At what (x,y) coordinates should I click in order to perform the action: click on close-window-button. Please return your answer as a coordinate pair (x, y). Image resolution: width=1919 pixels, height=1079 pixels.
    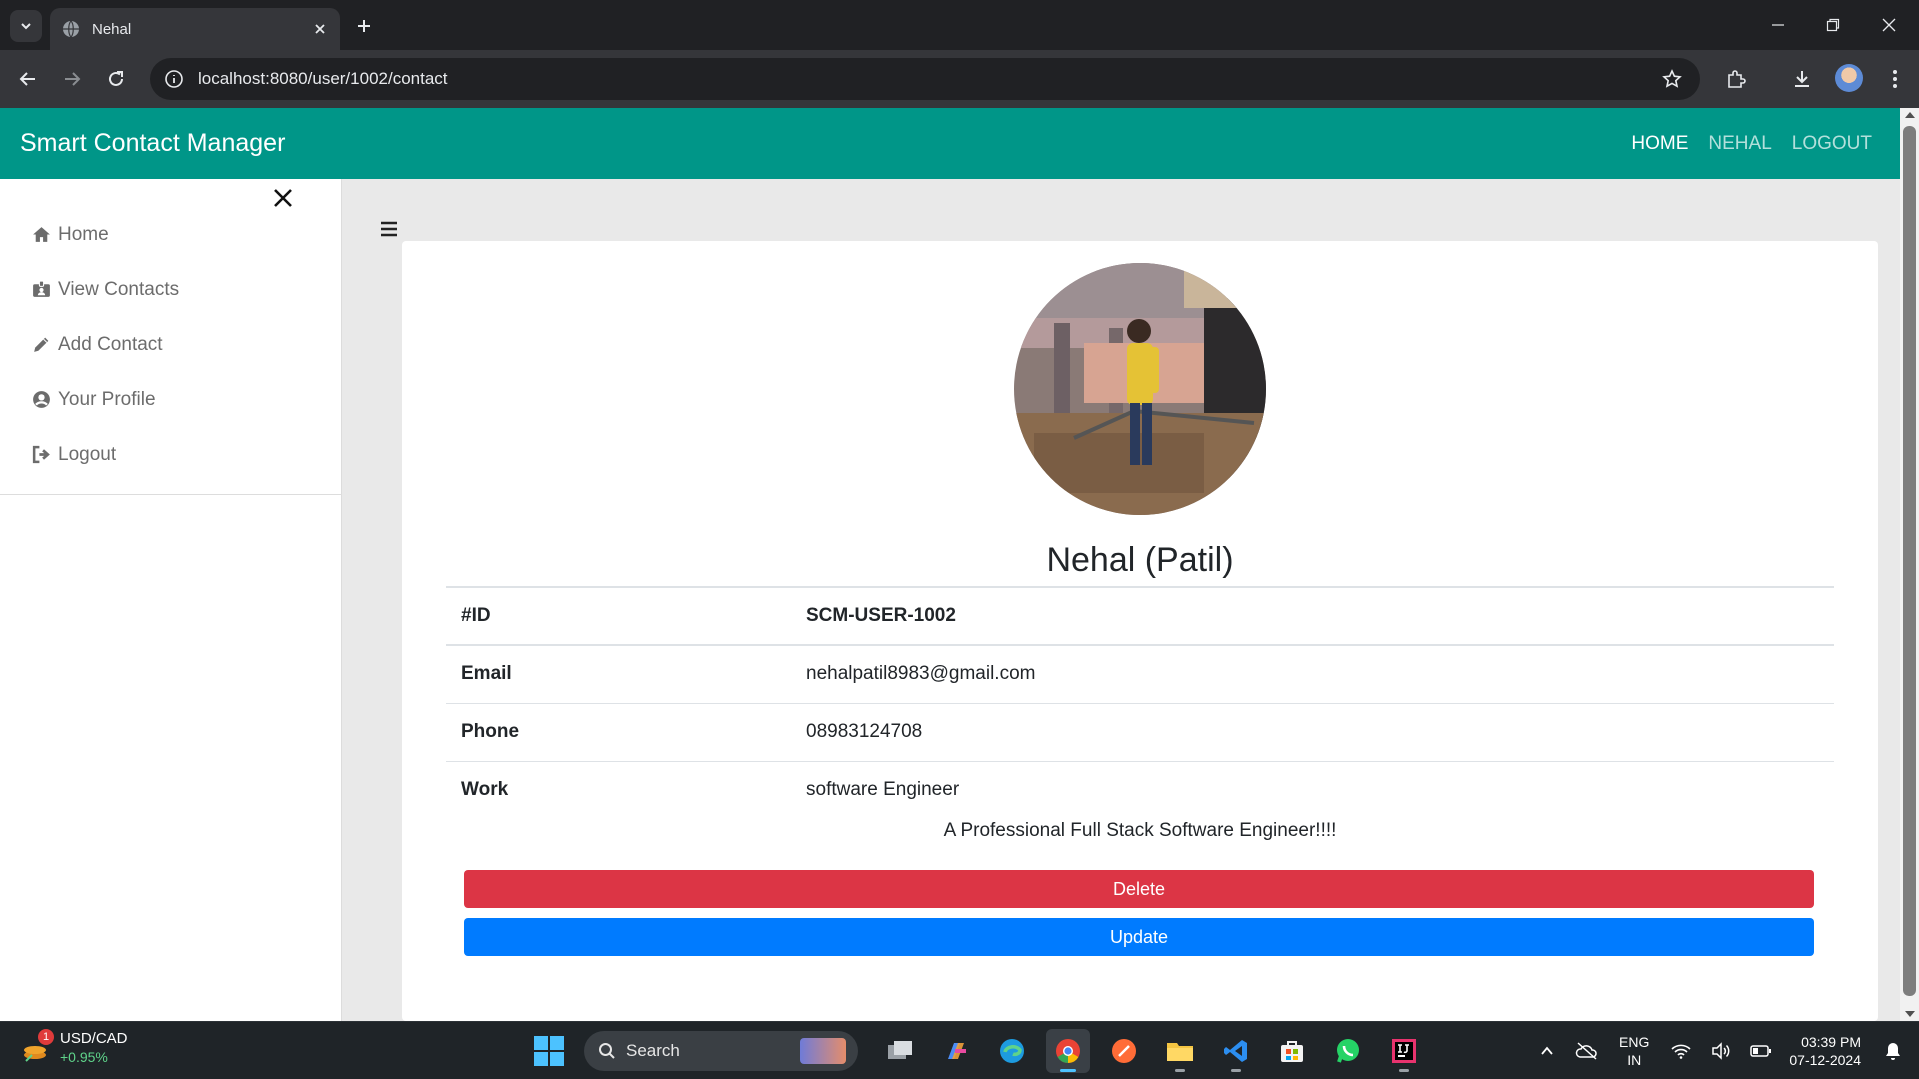
    Looking at the image, I should click on (1889, 25).